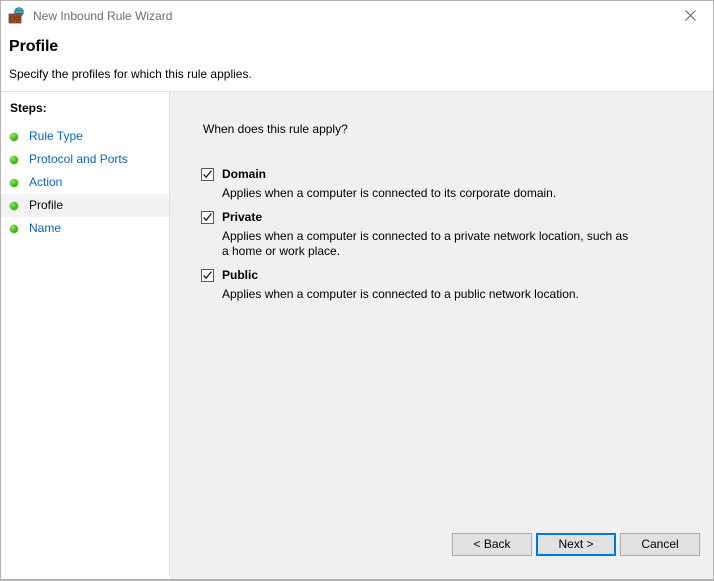 Image resolution: width=714 pixels, height=581 pixels. I want to click on titlebar: New Inbound Rule Wizard, so click(357, 15).